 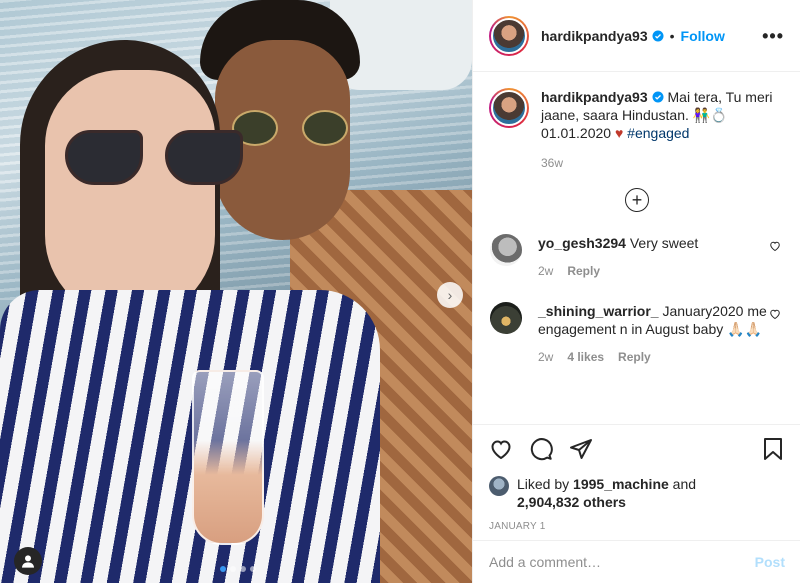 I want to click on likes-count: 2,904,832 others, so click(x=571, y=502).